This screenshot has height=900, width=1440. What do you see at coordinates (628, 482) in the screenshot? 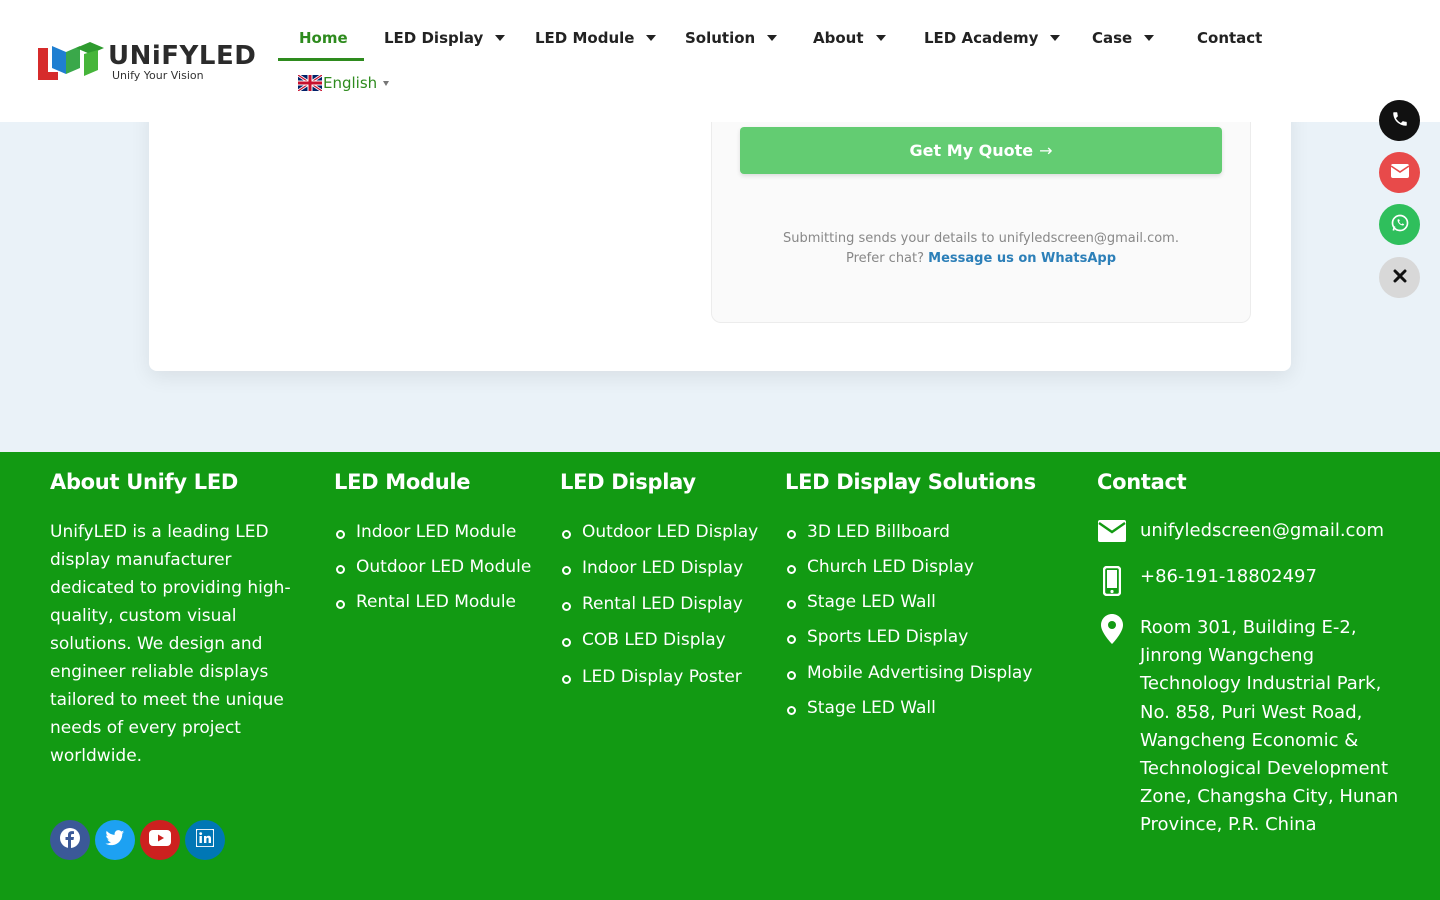
I see `footer-display-title: LED Display` at bounding box center [628, 482].